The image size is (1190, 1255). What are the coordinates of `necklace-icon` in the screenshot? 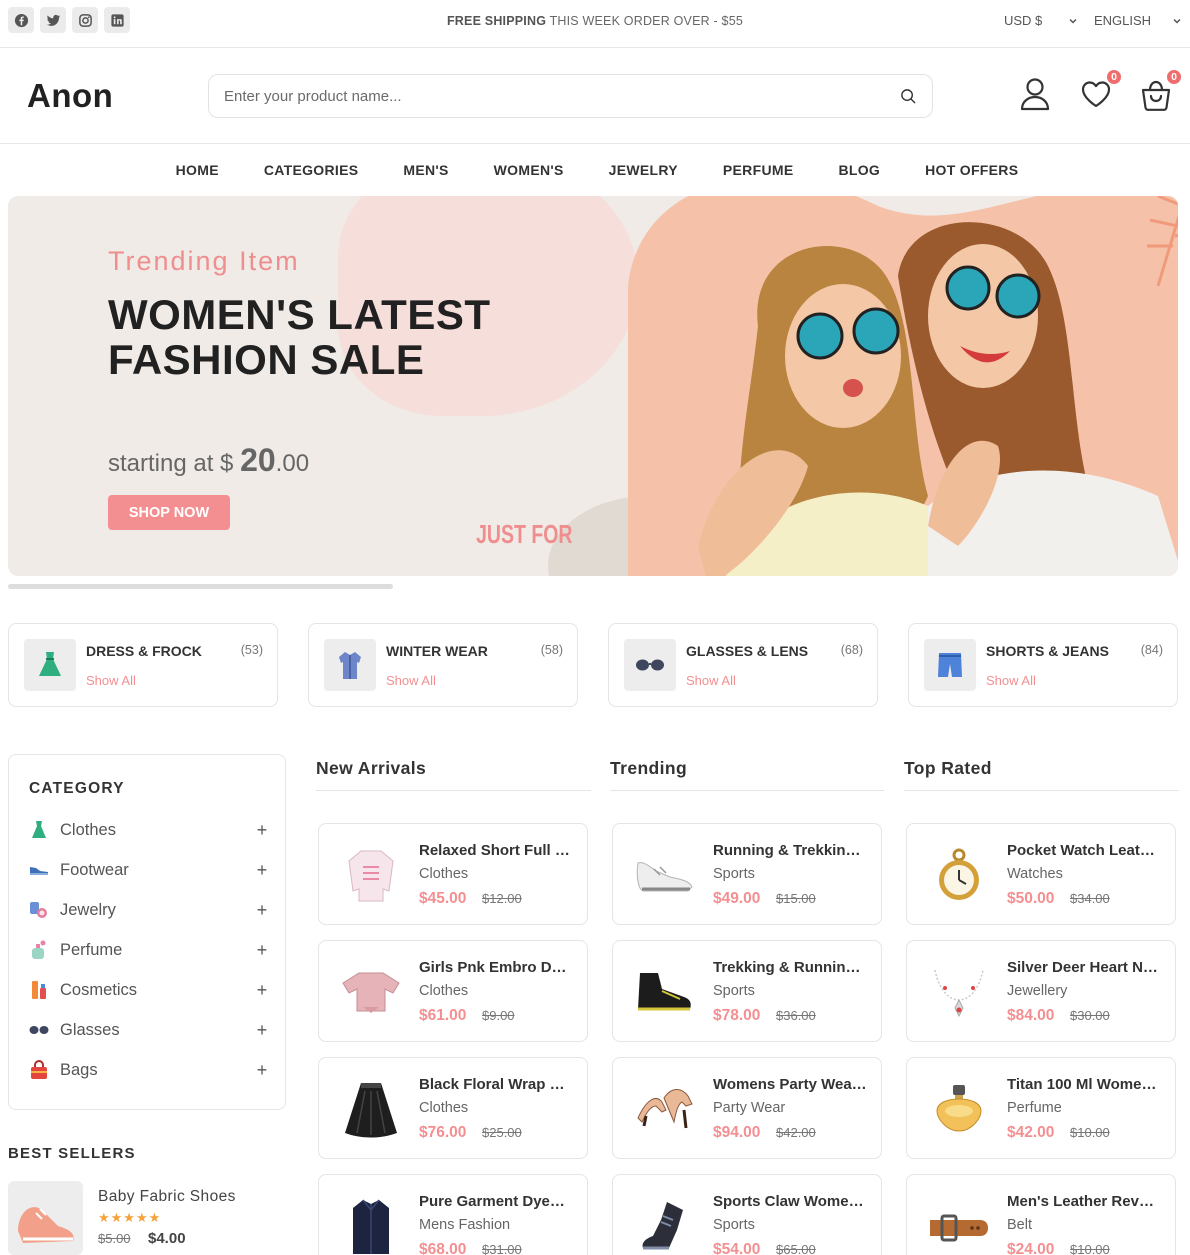 It's located at (959, 992).